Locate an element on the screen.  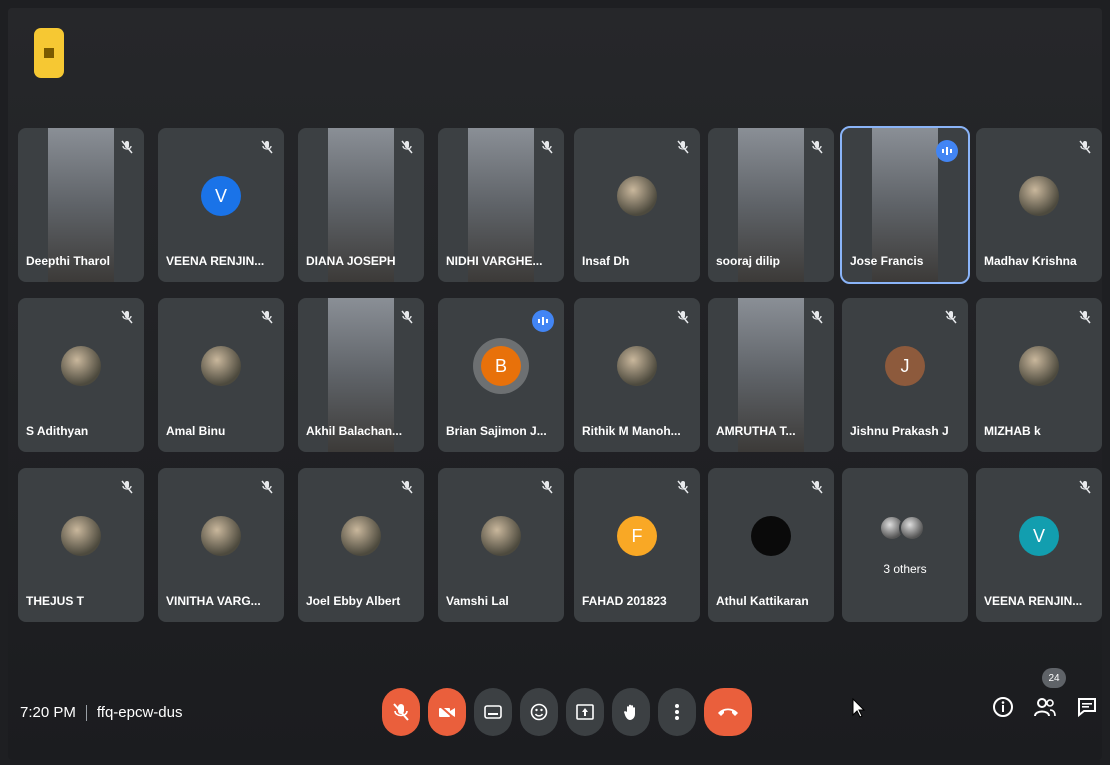
reactions-button is located at coordinates (539, 712).